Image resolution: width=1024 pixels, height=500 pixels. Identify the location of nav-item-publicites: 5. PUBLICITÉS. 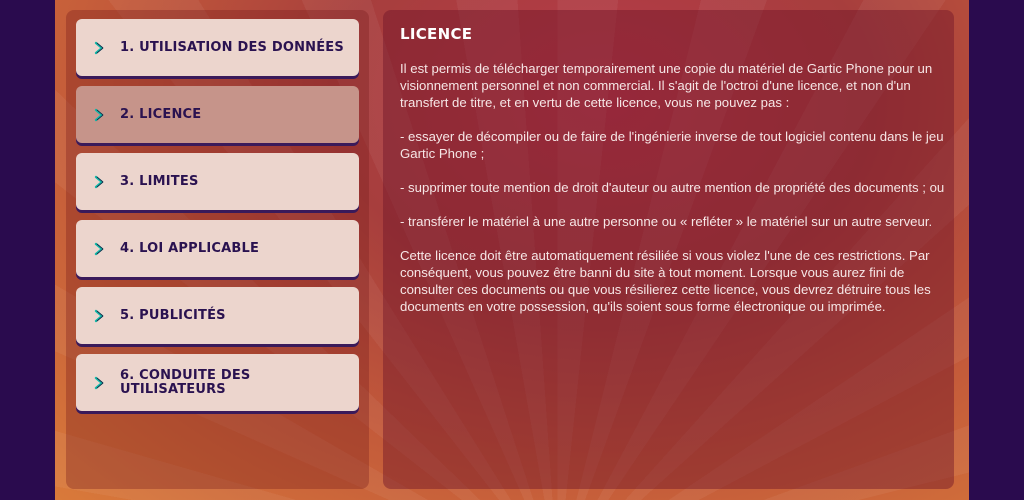
(217, 315).